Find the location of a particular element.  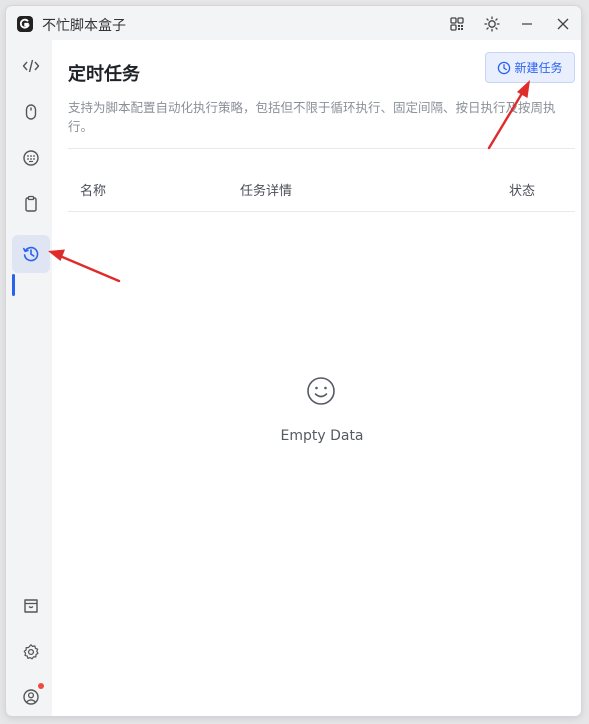

empty-data-text: Empty Data is located at coordinates (322, 436).